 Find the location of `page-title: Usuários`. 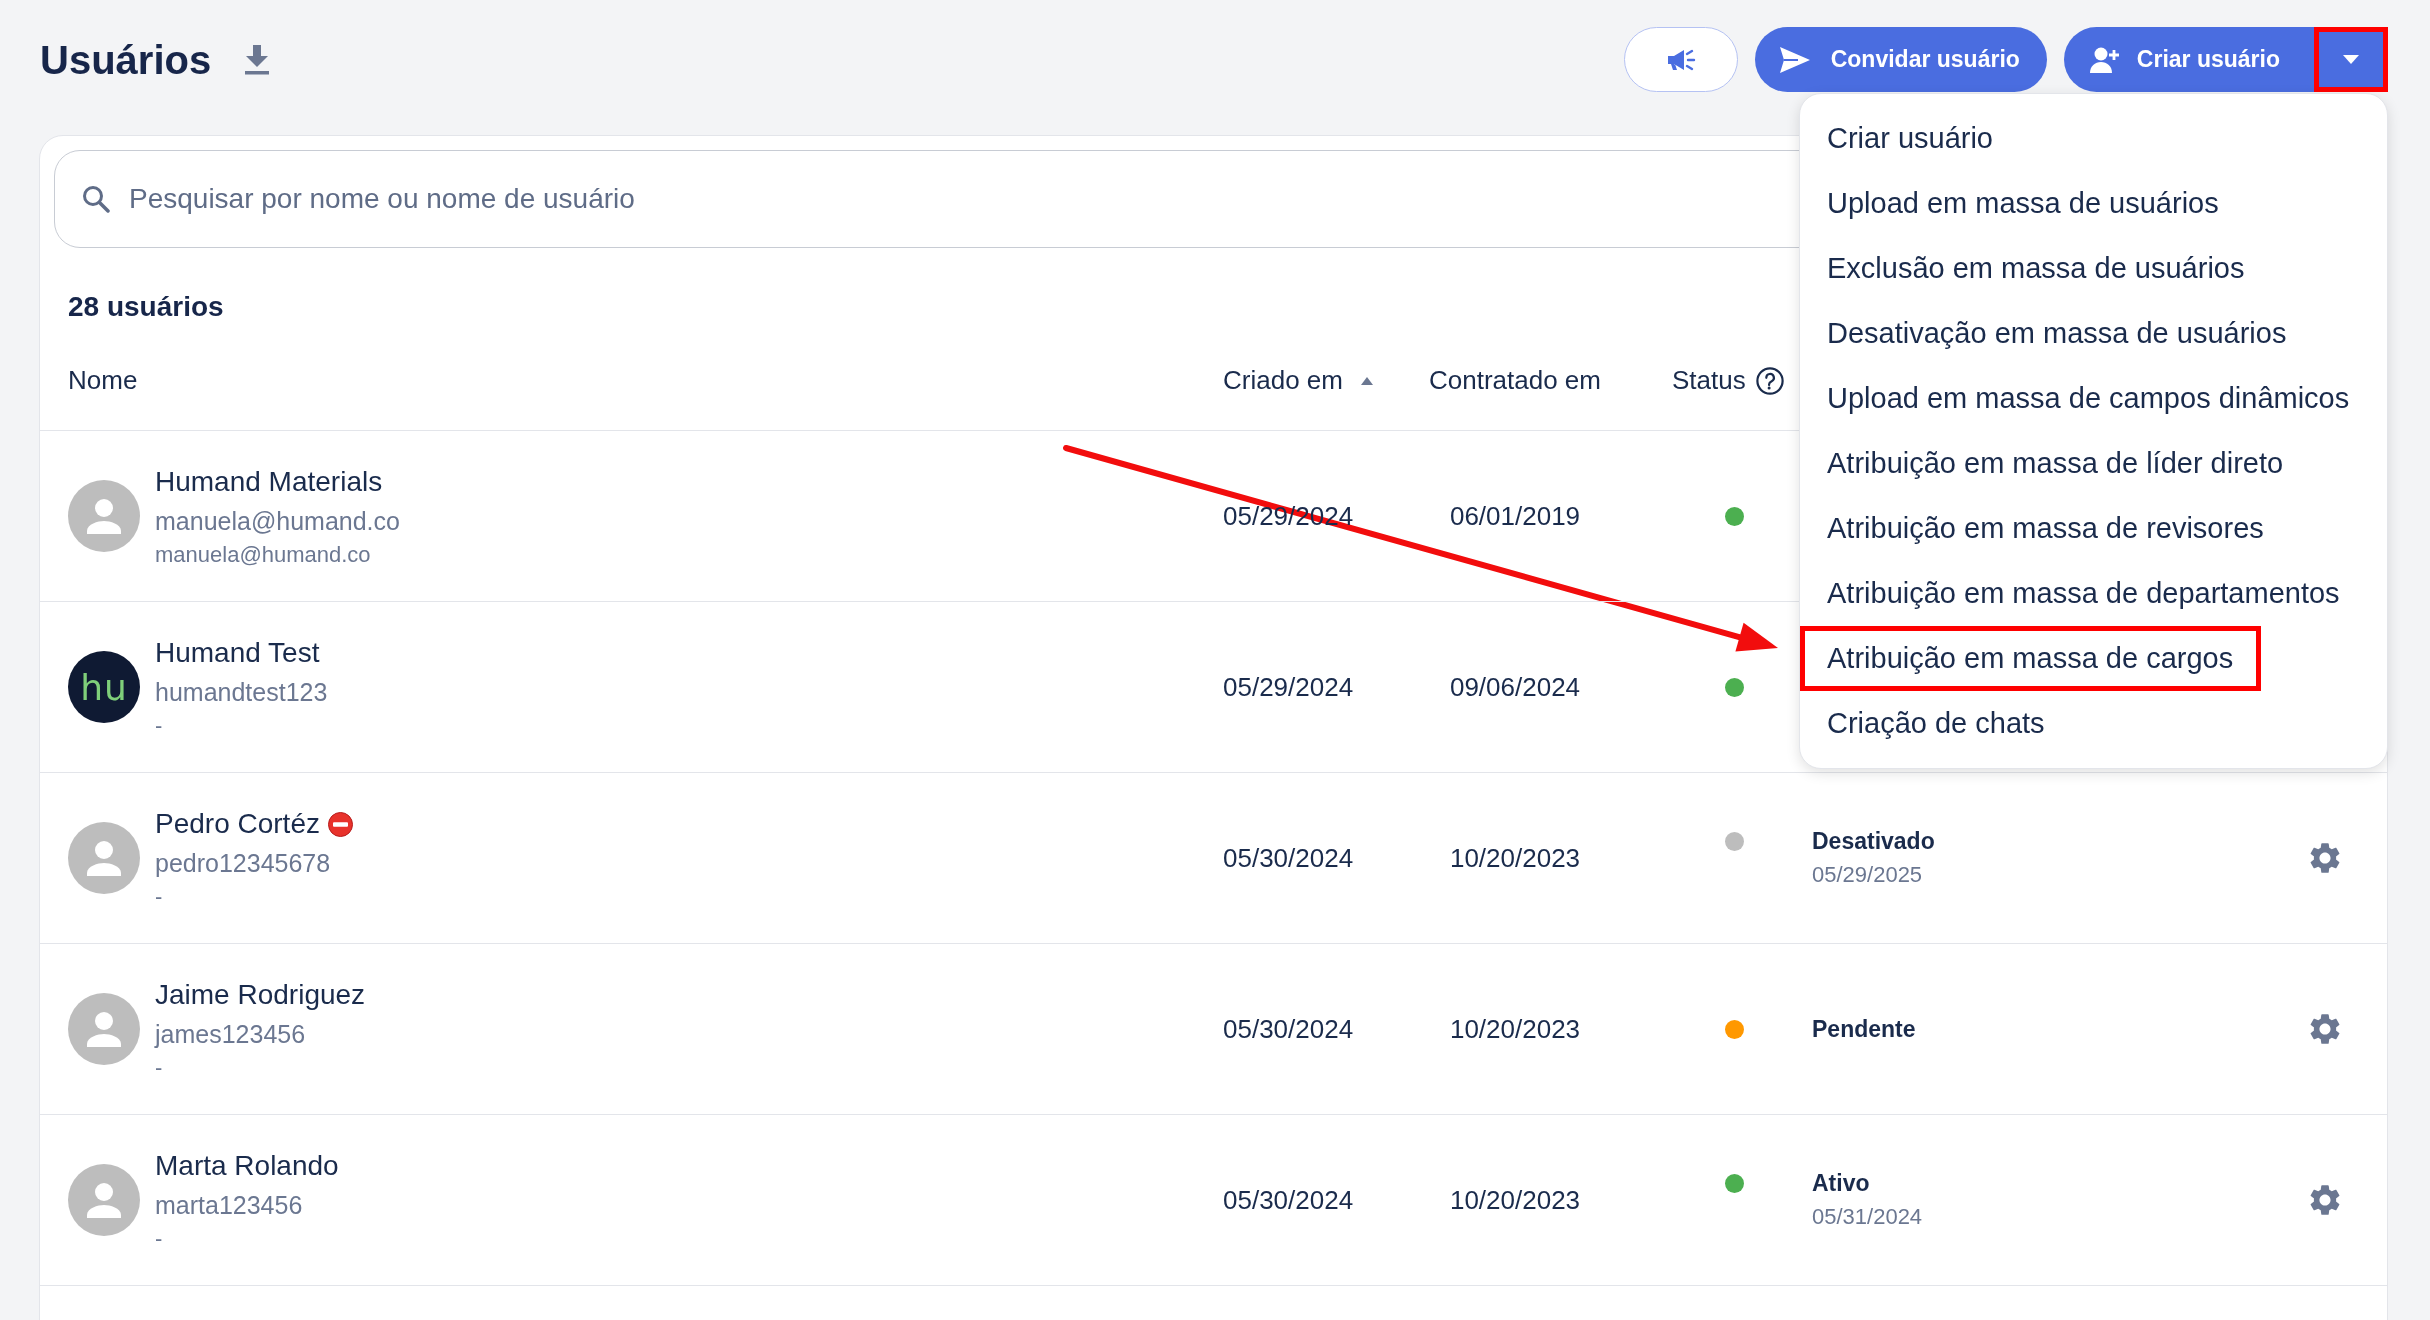

page-title: Usuários is located at coordinates (126, 60).